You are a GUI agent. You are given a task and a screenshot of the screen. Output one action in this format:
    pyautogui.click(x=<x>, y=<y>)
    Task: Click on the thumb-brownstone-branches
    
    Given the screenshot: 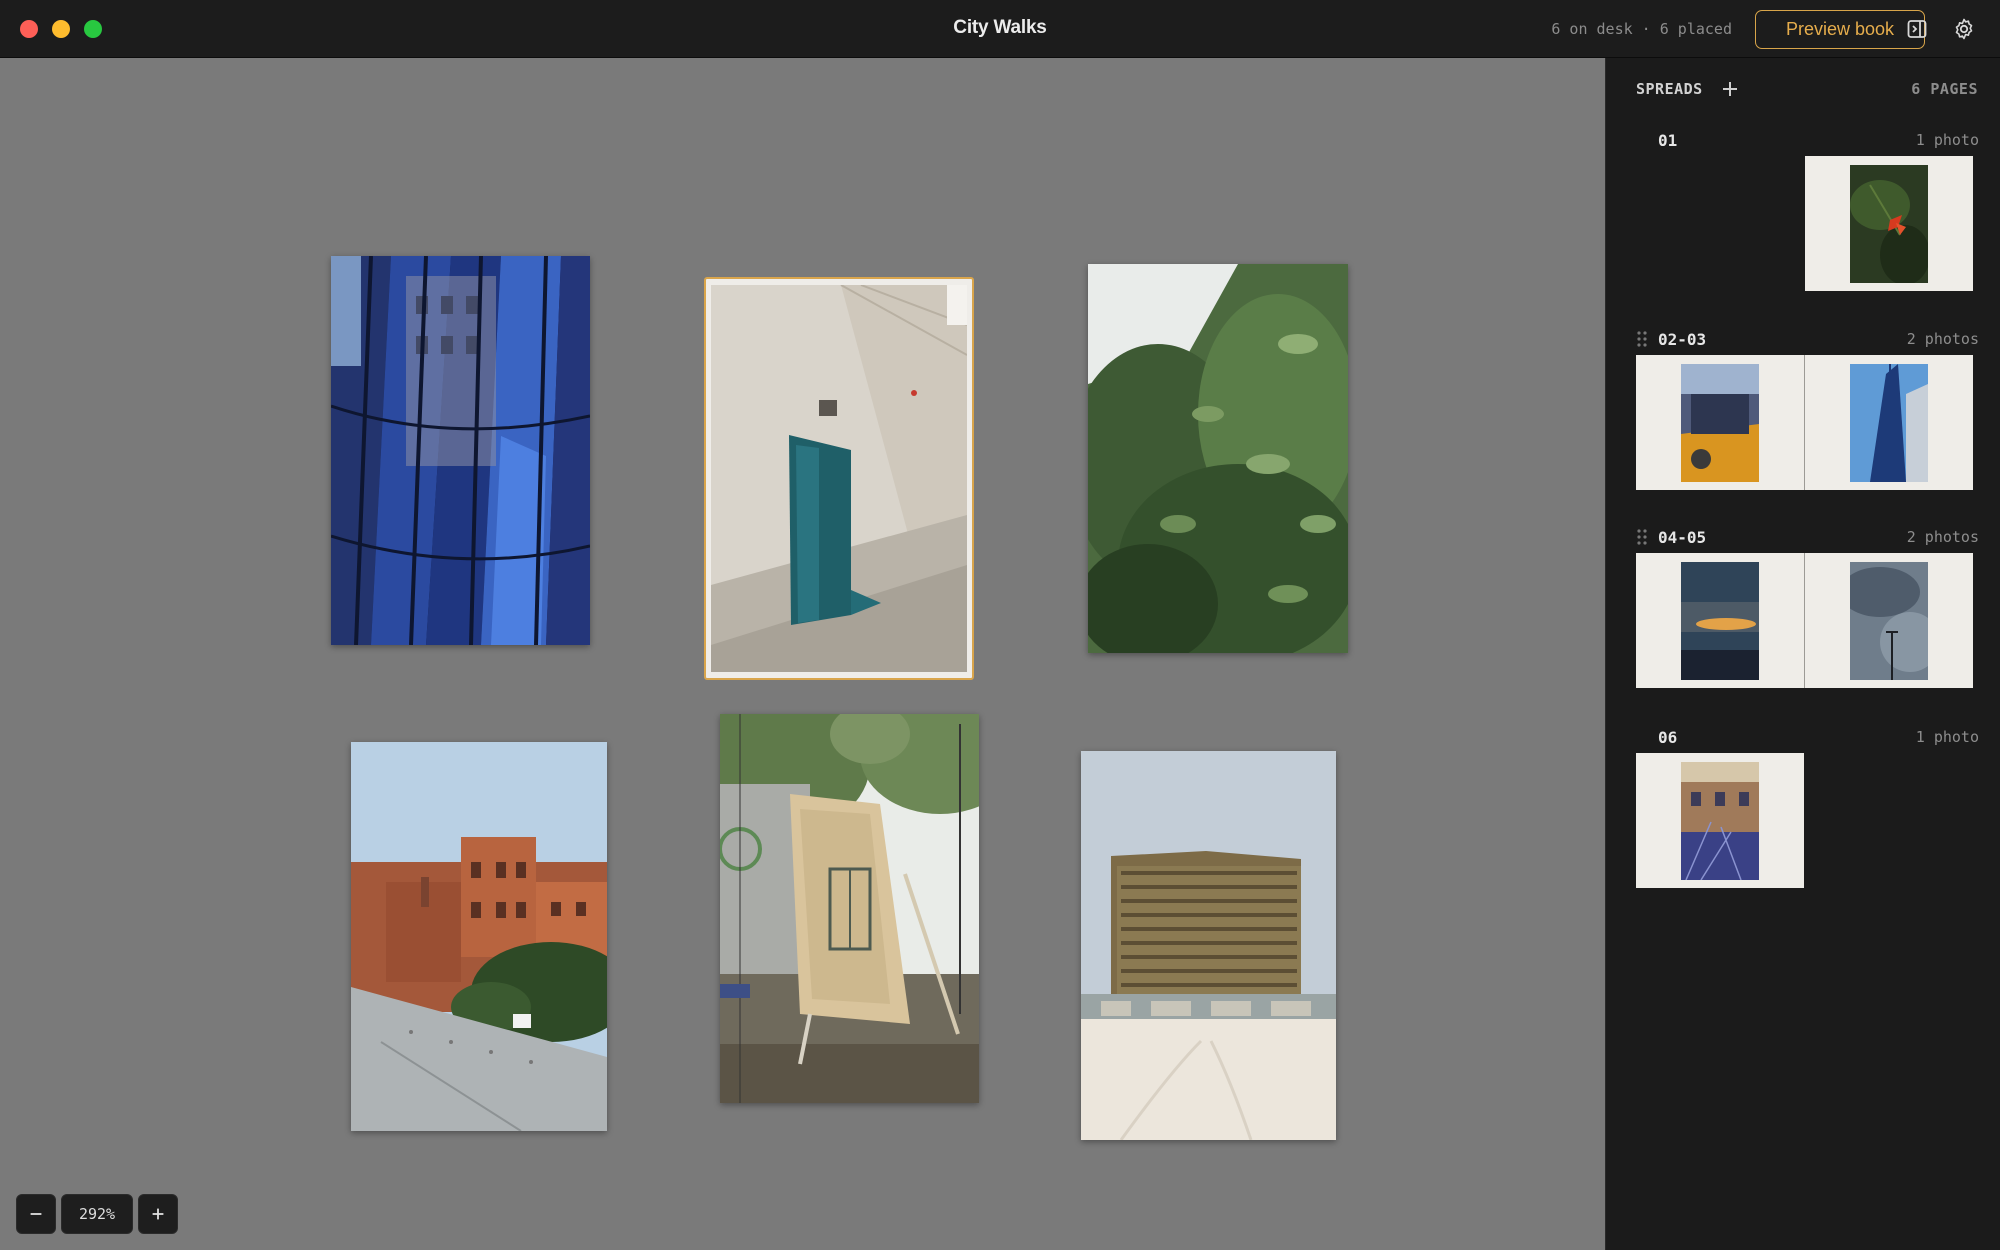 What is the action you would take?
    pyautogui.click(x=1720, y=821)
    